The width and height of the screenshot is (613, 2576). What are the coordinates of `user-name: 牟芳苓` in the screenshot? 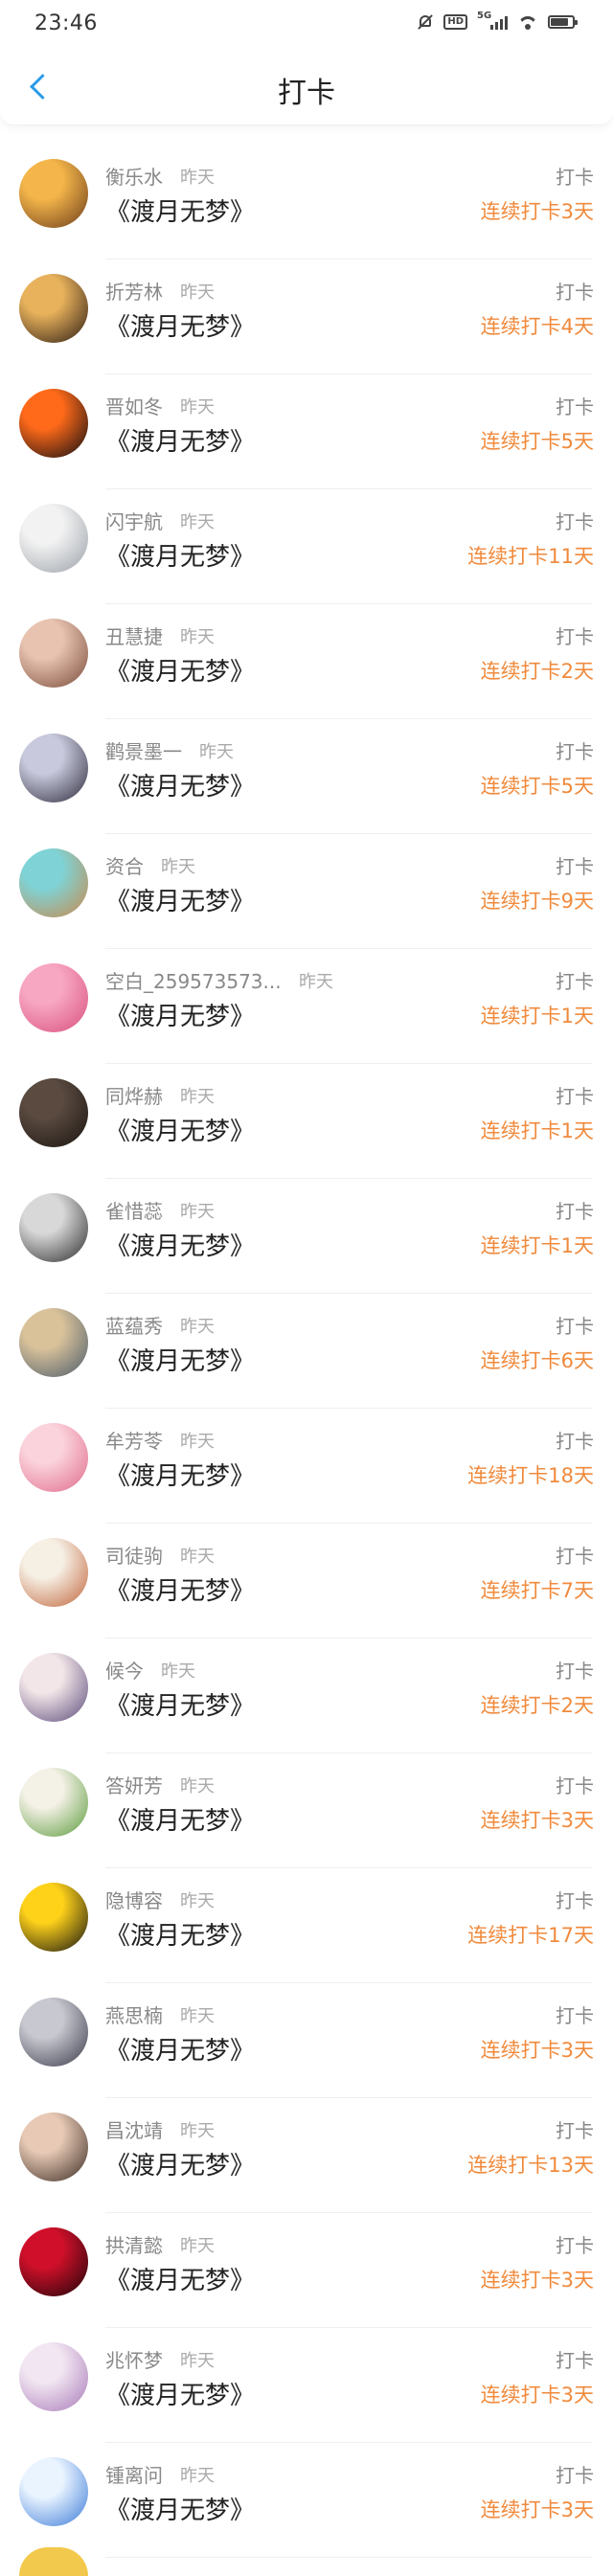 It's located at (134, 1440).